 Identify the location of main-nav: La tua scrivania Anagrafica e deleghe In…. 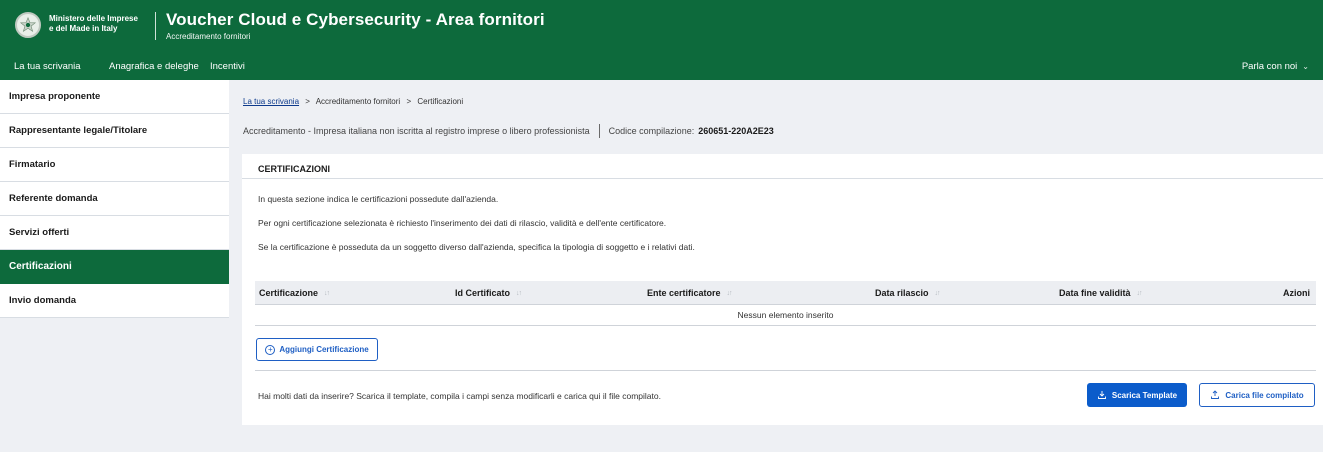
(661, 66).